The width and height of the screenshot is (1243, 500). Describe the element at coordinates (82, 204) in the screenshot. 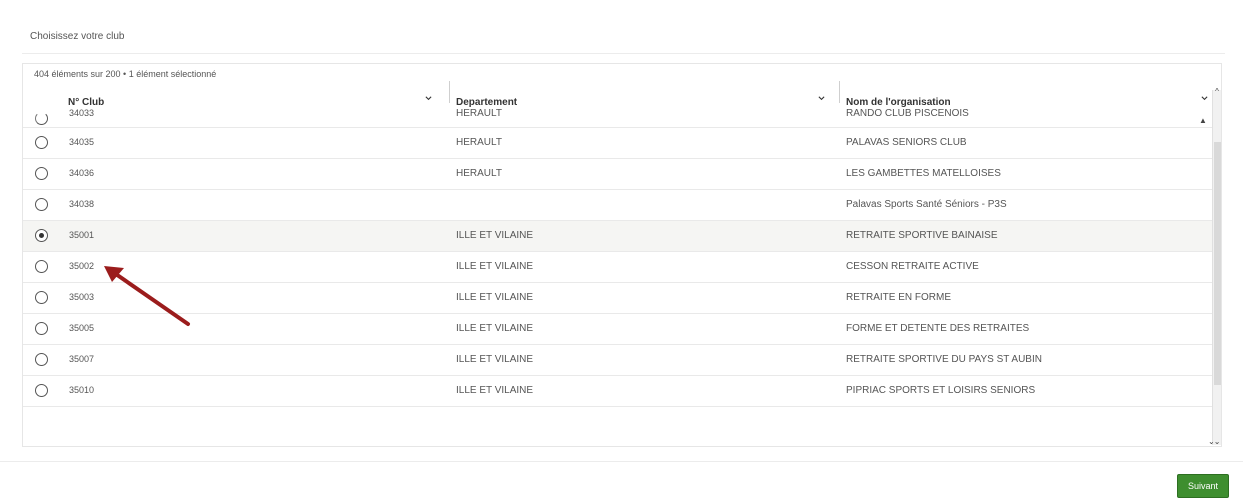

I see `club-number: 34038` at that location.